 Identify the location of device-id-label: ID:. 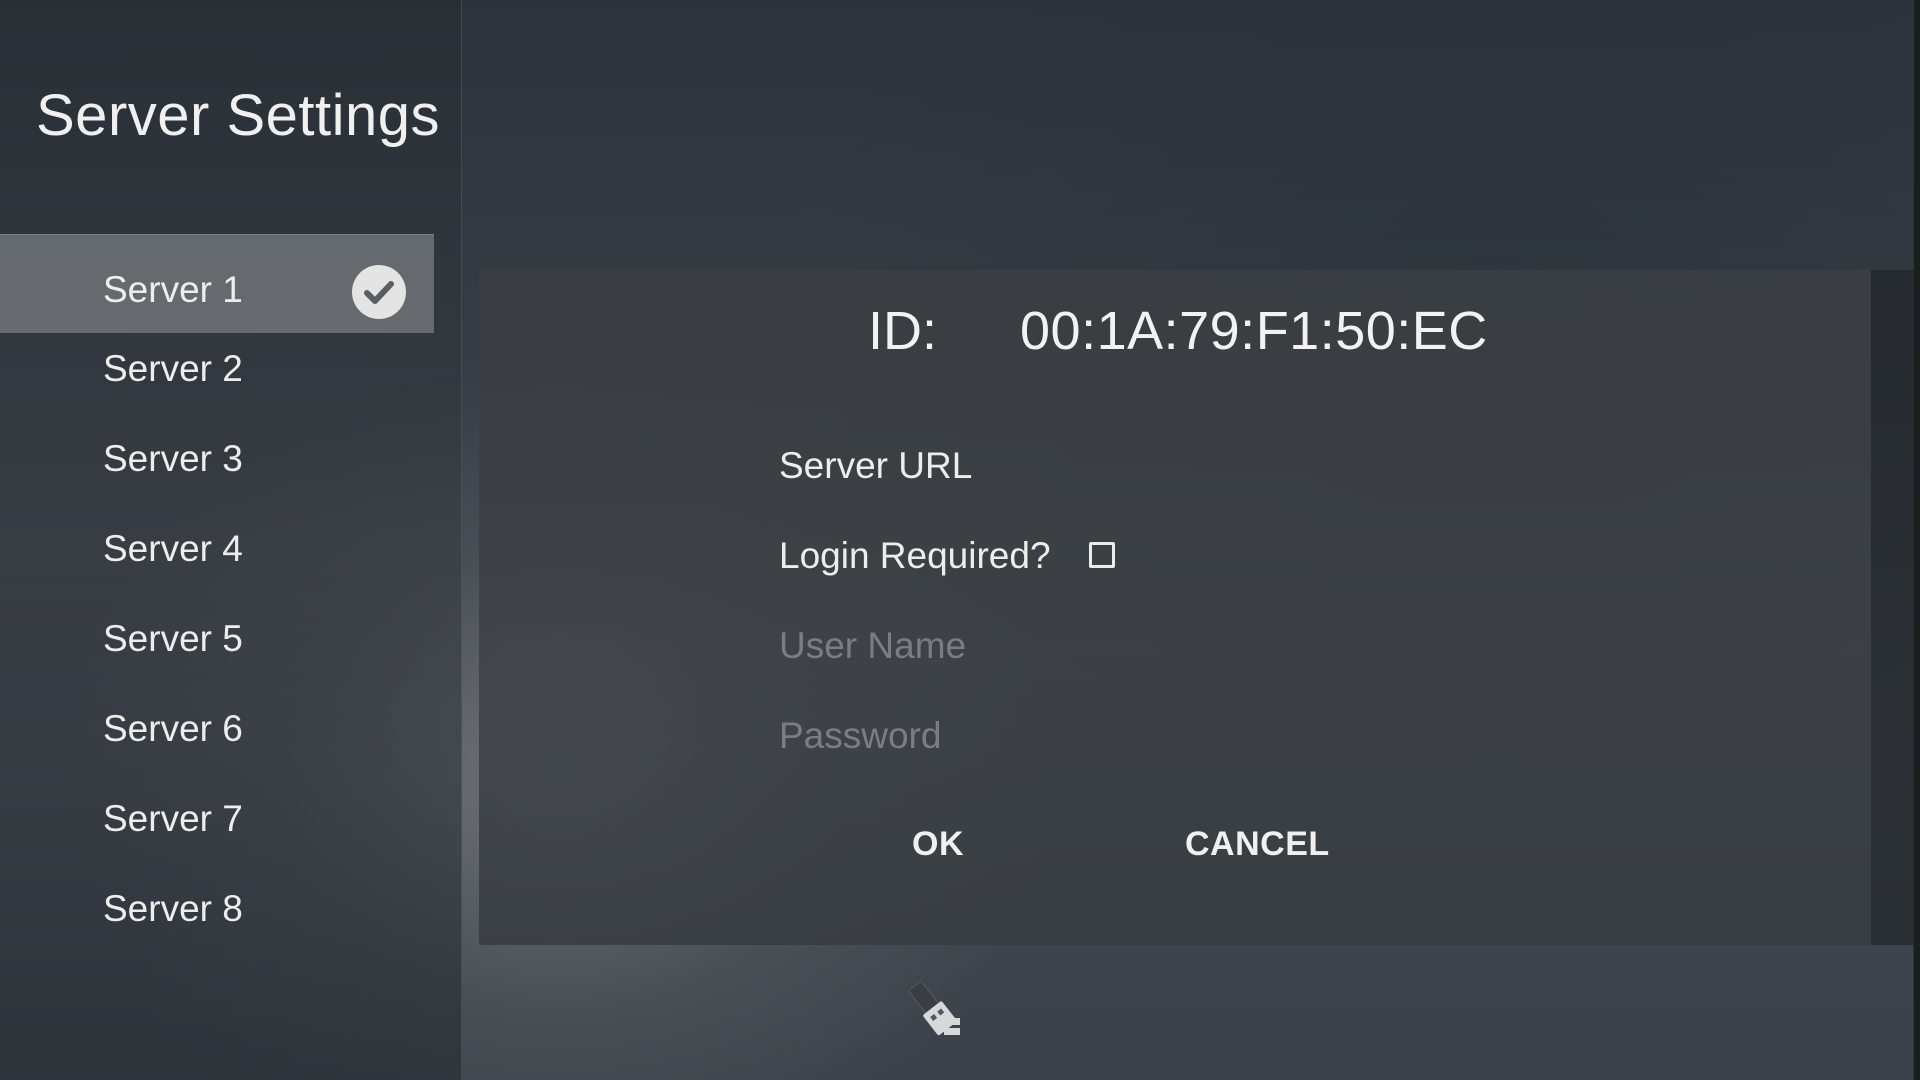
(903, 331).